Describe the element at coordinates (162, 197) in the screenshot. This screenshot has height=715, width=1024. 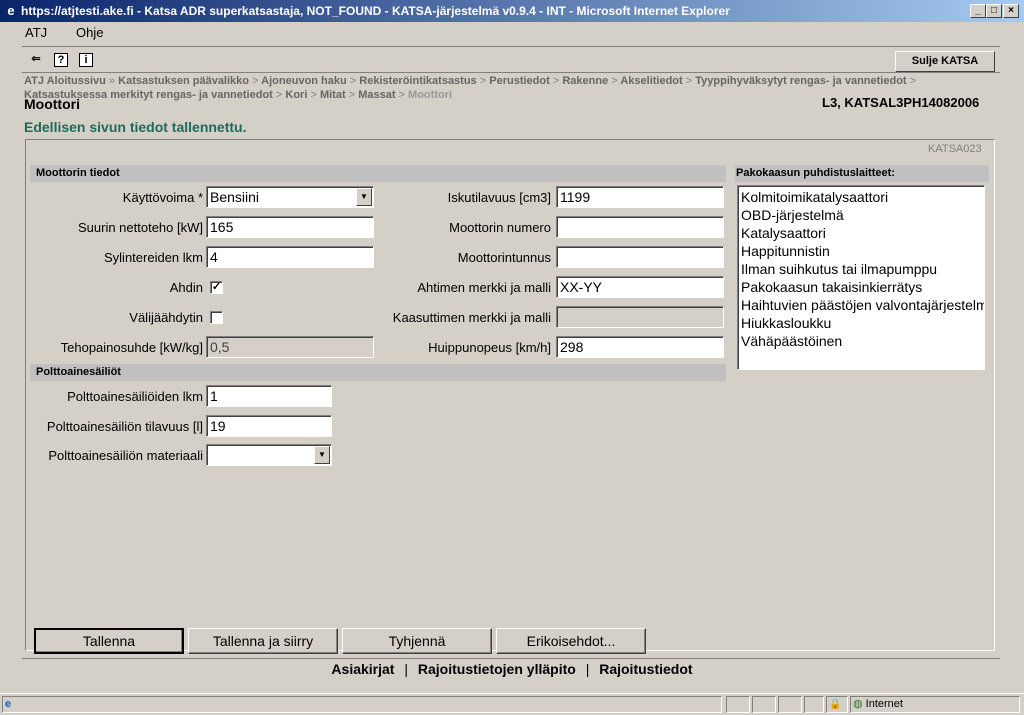
I see `kayttovoima-label: Käyttövoima *` at that location.